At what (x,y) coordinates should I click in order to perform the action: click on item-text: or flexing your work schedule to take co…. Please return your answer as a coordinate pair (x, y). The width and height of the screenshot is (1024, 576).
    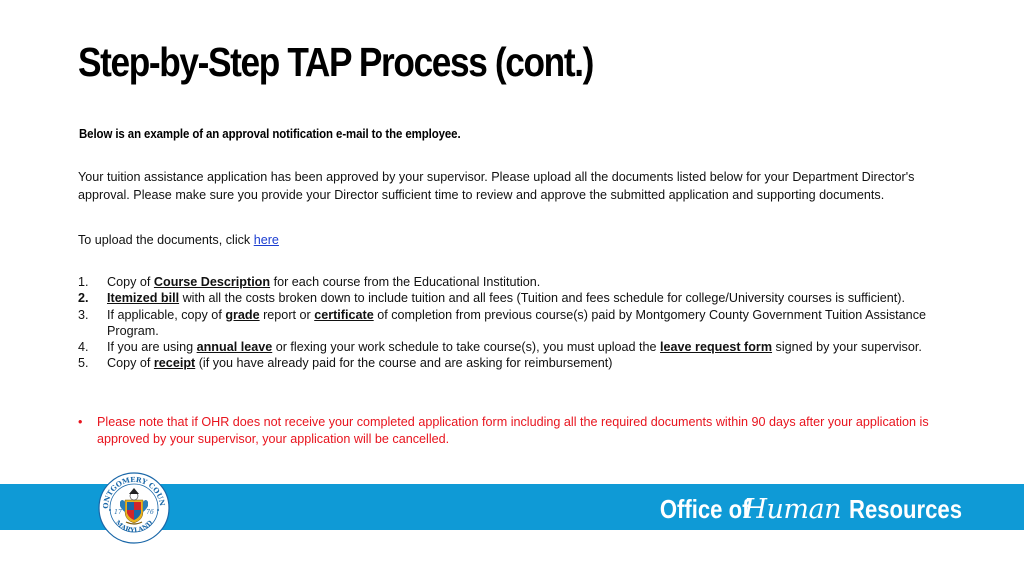
    Looking at the image, I should click on (466, 347).